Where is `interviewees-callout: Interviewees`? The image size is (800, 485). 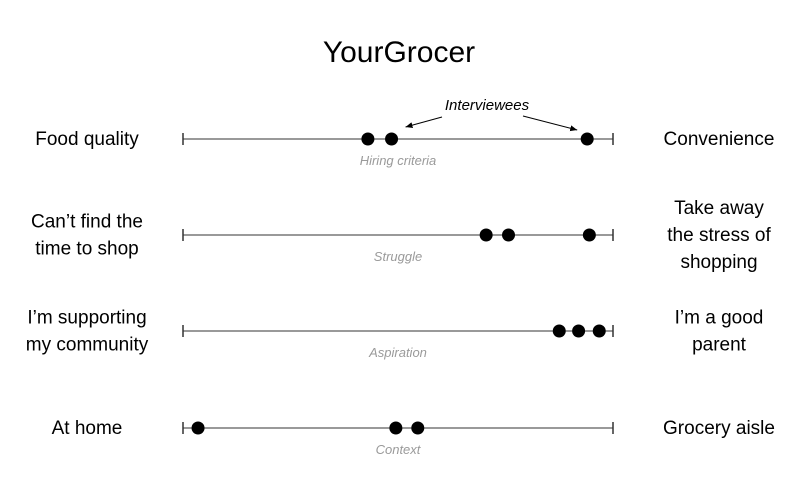
interviewees-callout: Interviewees is located at coordinates (491, 114).